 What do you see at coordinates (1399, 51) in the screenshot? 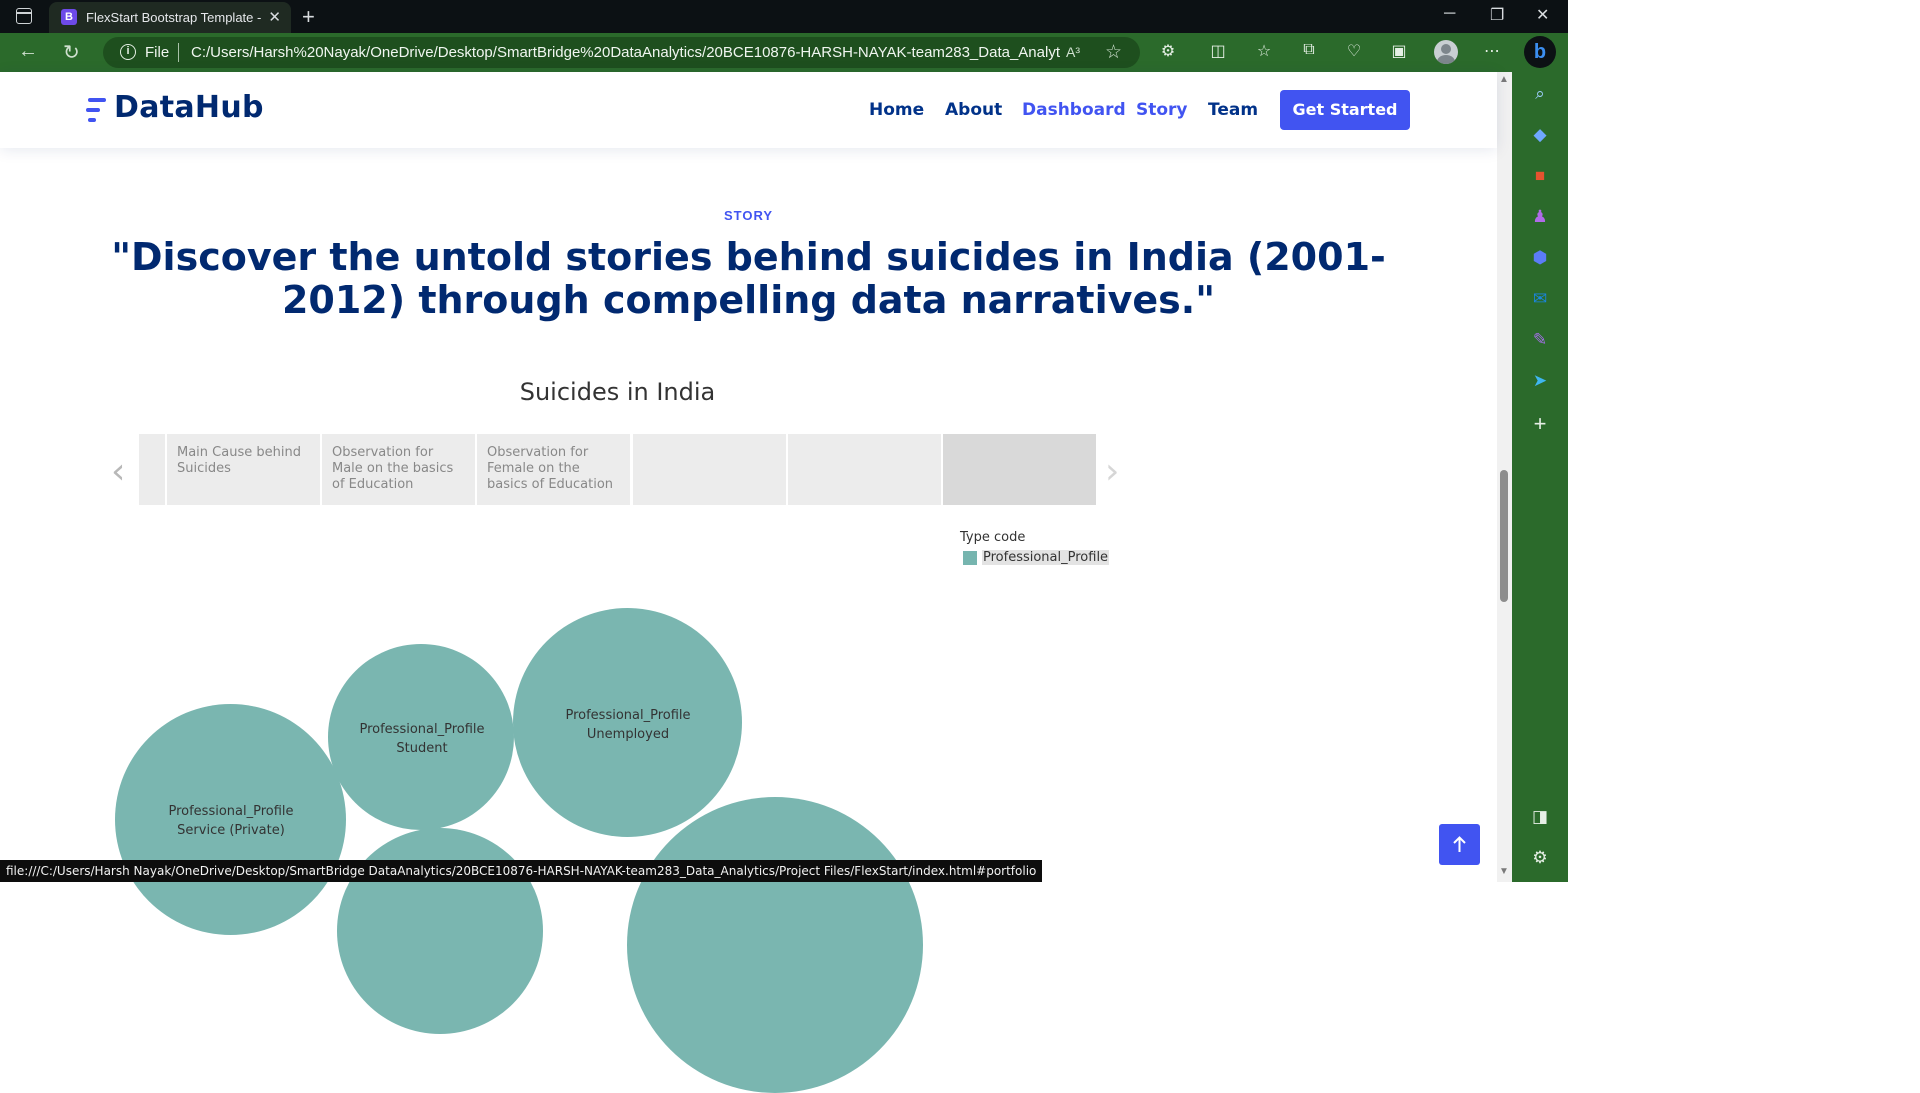
I see `math-solver-icon: ▣` at bounding box center [1399, 51].